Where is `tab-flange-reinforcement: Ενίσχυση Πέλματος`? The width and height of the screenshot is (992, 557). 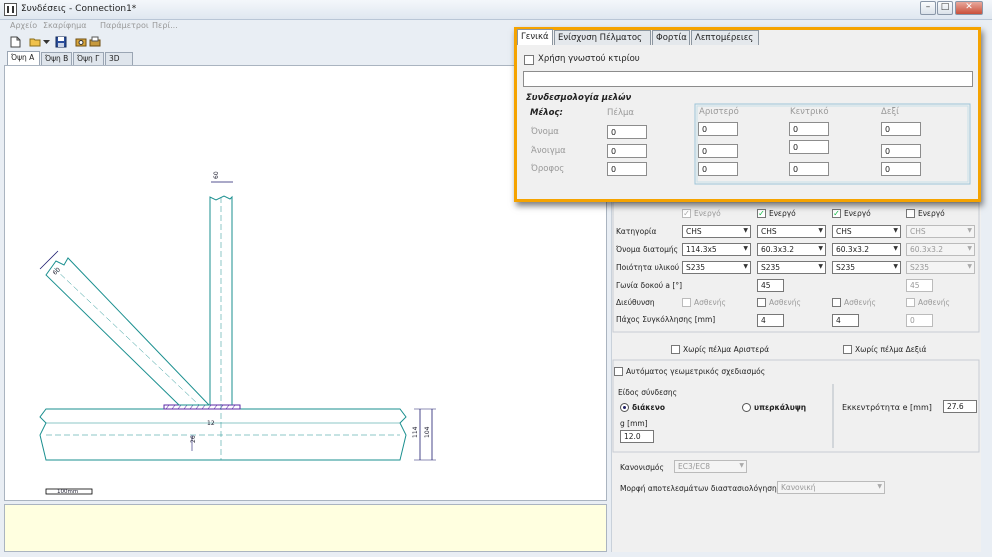
tab-flange-reinforcement: Ενίσχυση Πέλματος is located at coordinates (602, 37).